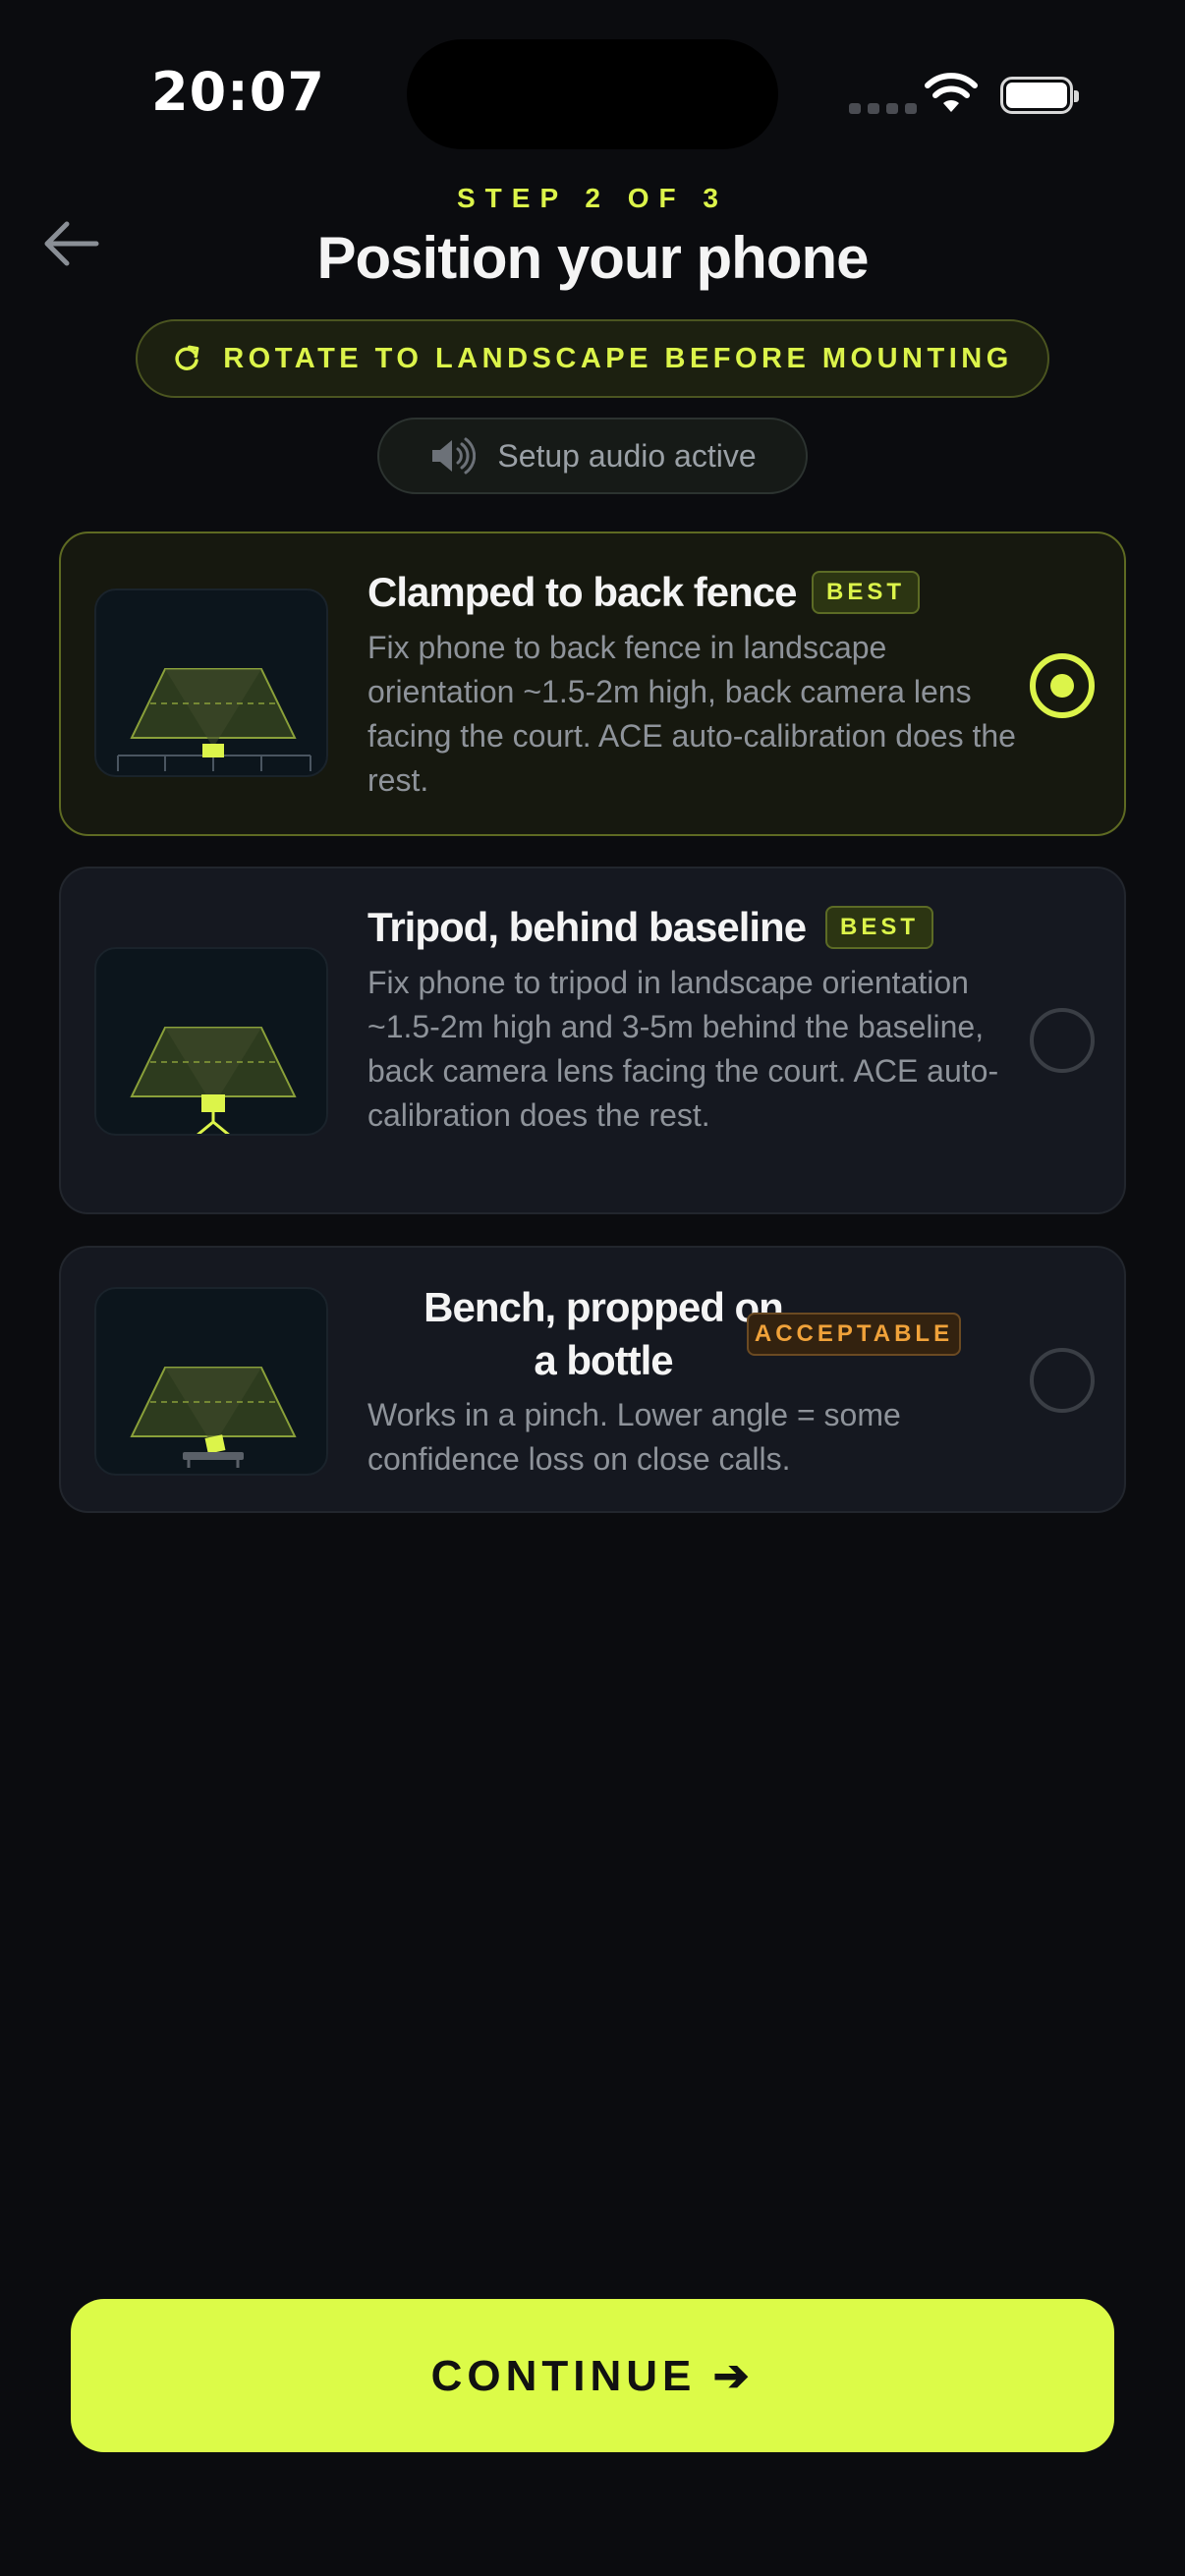 The image size is (1185, 2576). Describe the element at coordinates (952, 92) in the screenshot. I see `wifi-icon` at that location.